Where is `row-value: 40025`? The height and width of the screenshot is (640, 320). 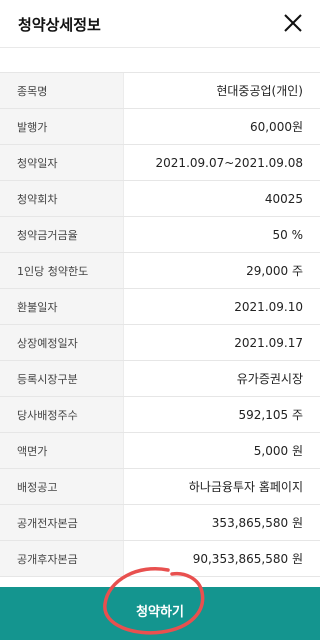
row-value: 40025 is located at coordinates (283, 198).